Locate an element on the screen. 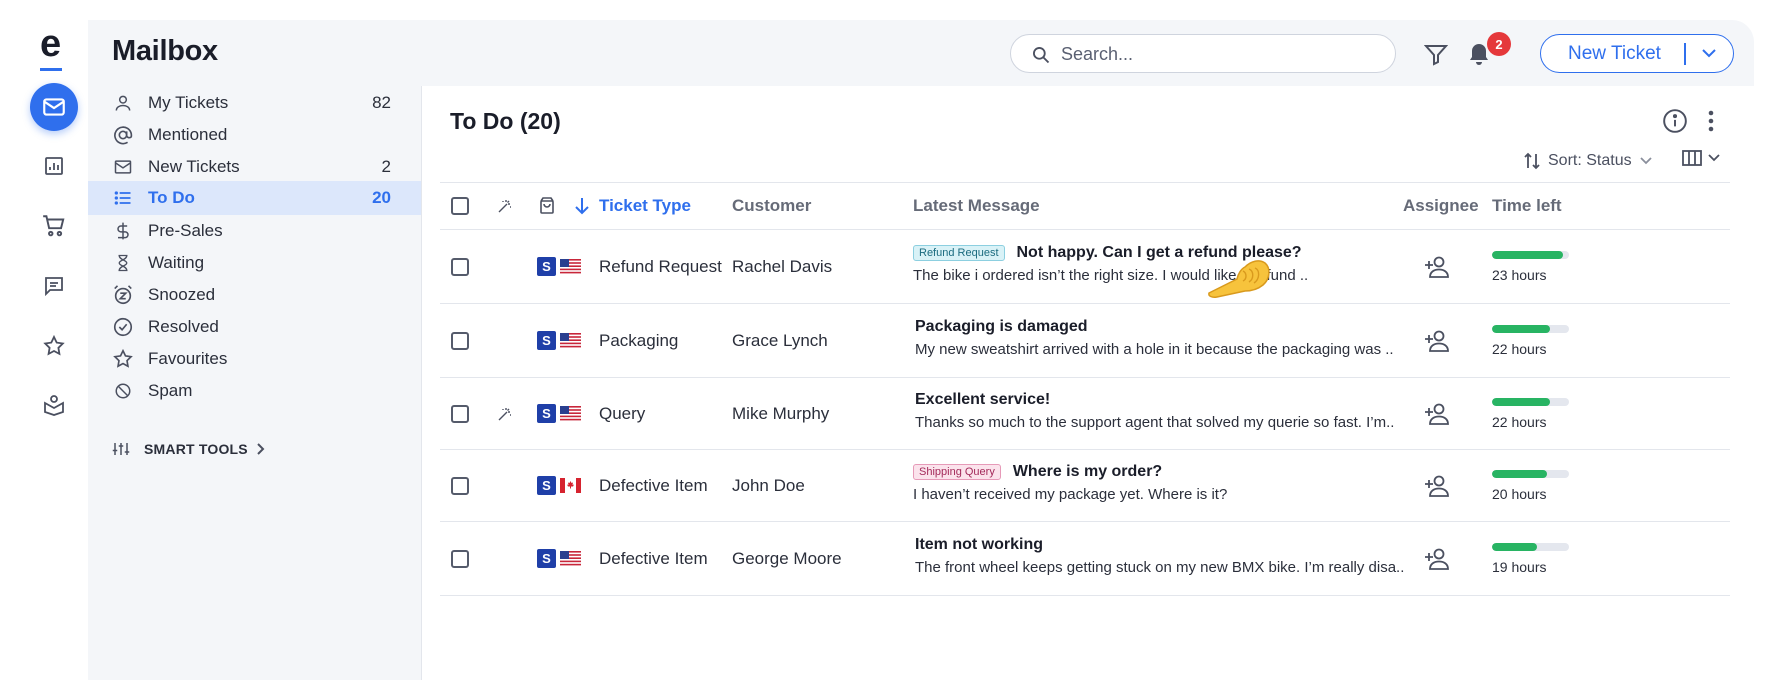 Image resolution: width=1768 pixels, height=696 pixels. sidebar-item-waiting: Waiting is located at coordinates (254, 263).